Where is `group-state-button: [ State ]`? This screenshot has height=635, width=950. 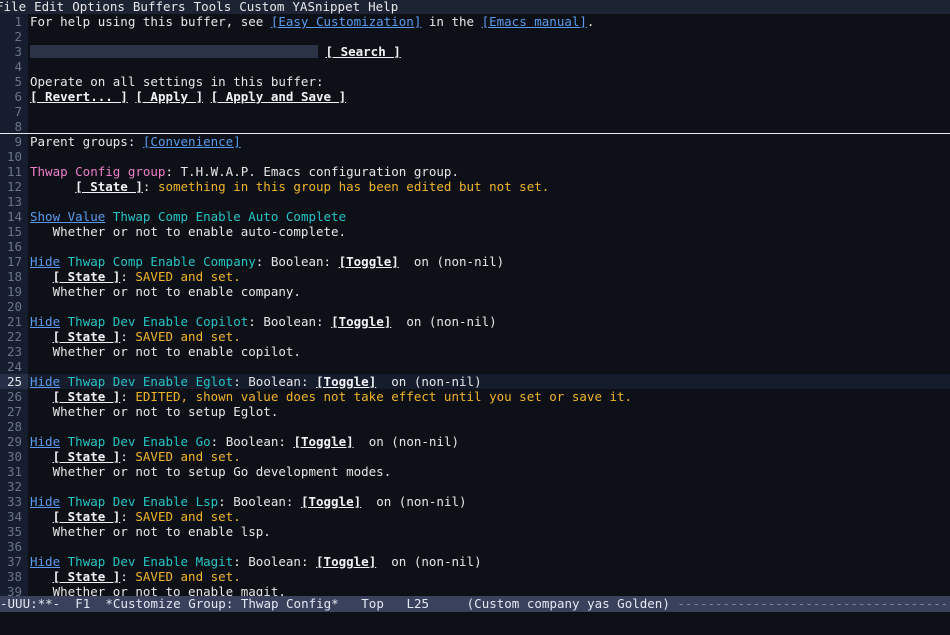
group-state-button: [ State ] is located at coordinates (109, 186).